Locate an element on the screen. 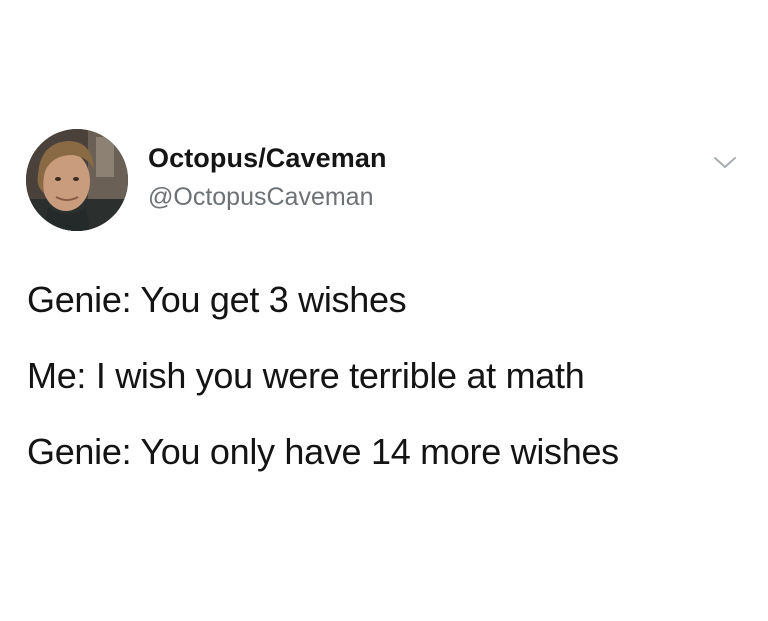  author-avatar is located at coordinates (77, 180).